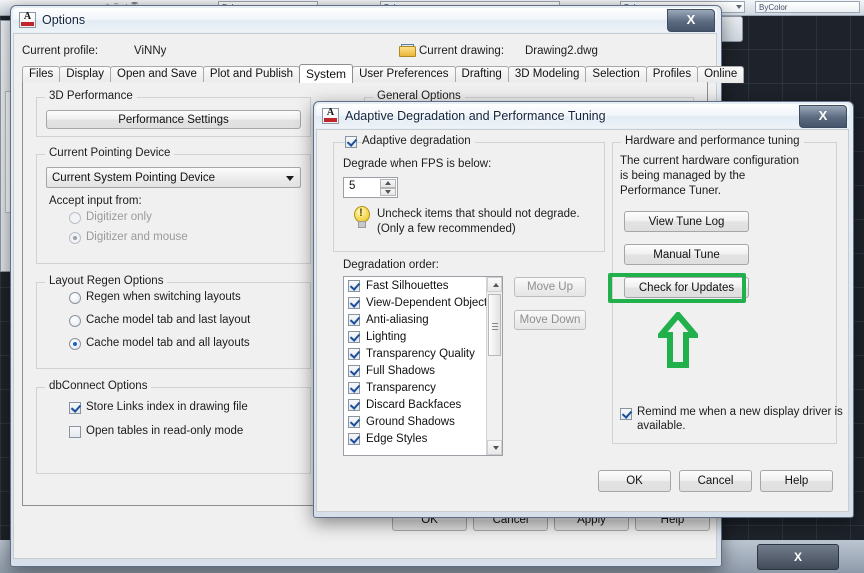 The image size is (864, 573). What do you see at coordinates (415, 405) in the screenshot?
I see `degradation-list-item: Discard Backfaces` at bounding box center [415, 405].